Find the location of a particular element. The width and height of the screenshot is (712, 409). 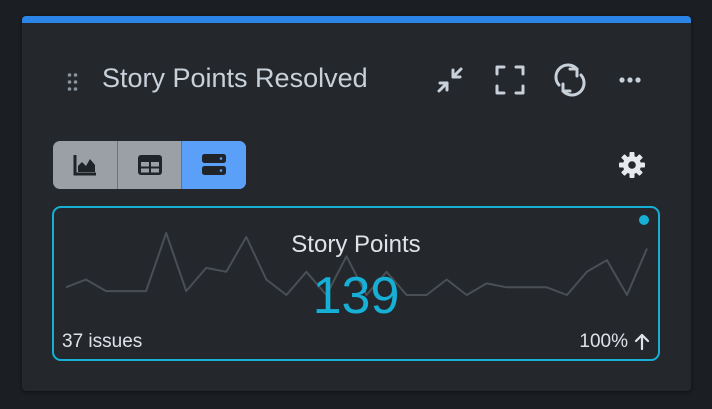

metric-label: Story Points is located at coordinates (356, 244).